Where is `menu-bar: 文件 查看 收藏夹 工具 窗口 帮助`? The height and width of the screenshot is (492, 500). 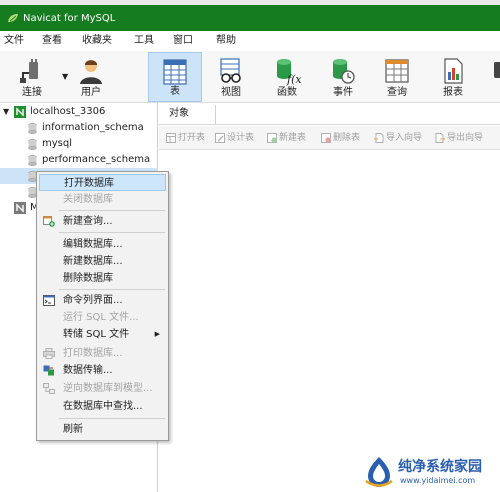
menu-bar: 文件 查看 收藏夹 工具 窗口 帮助 is located at coordinates (250, 41).